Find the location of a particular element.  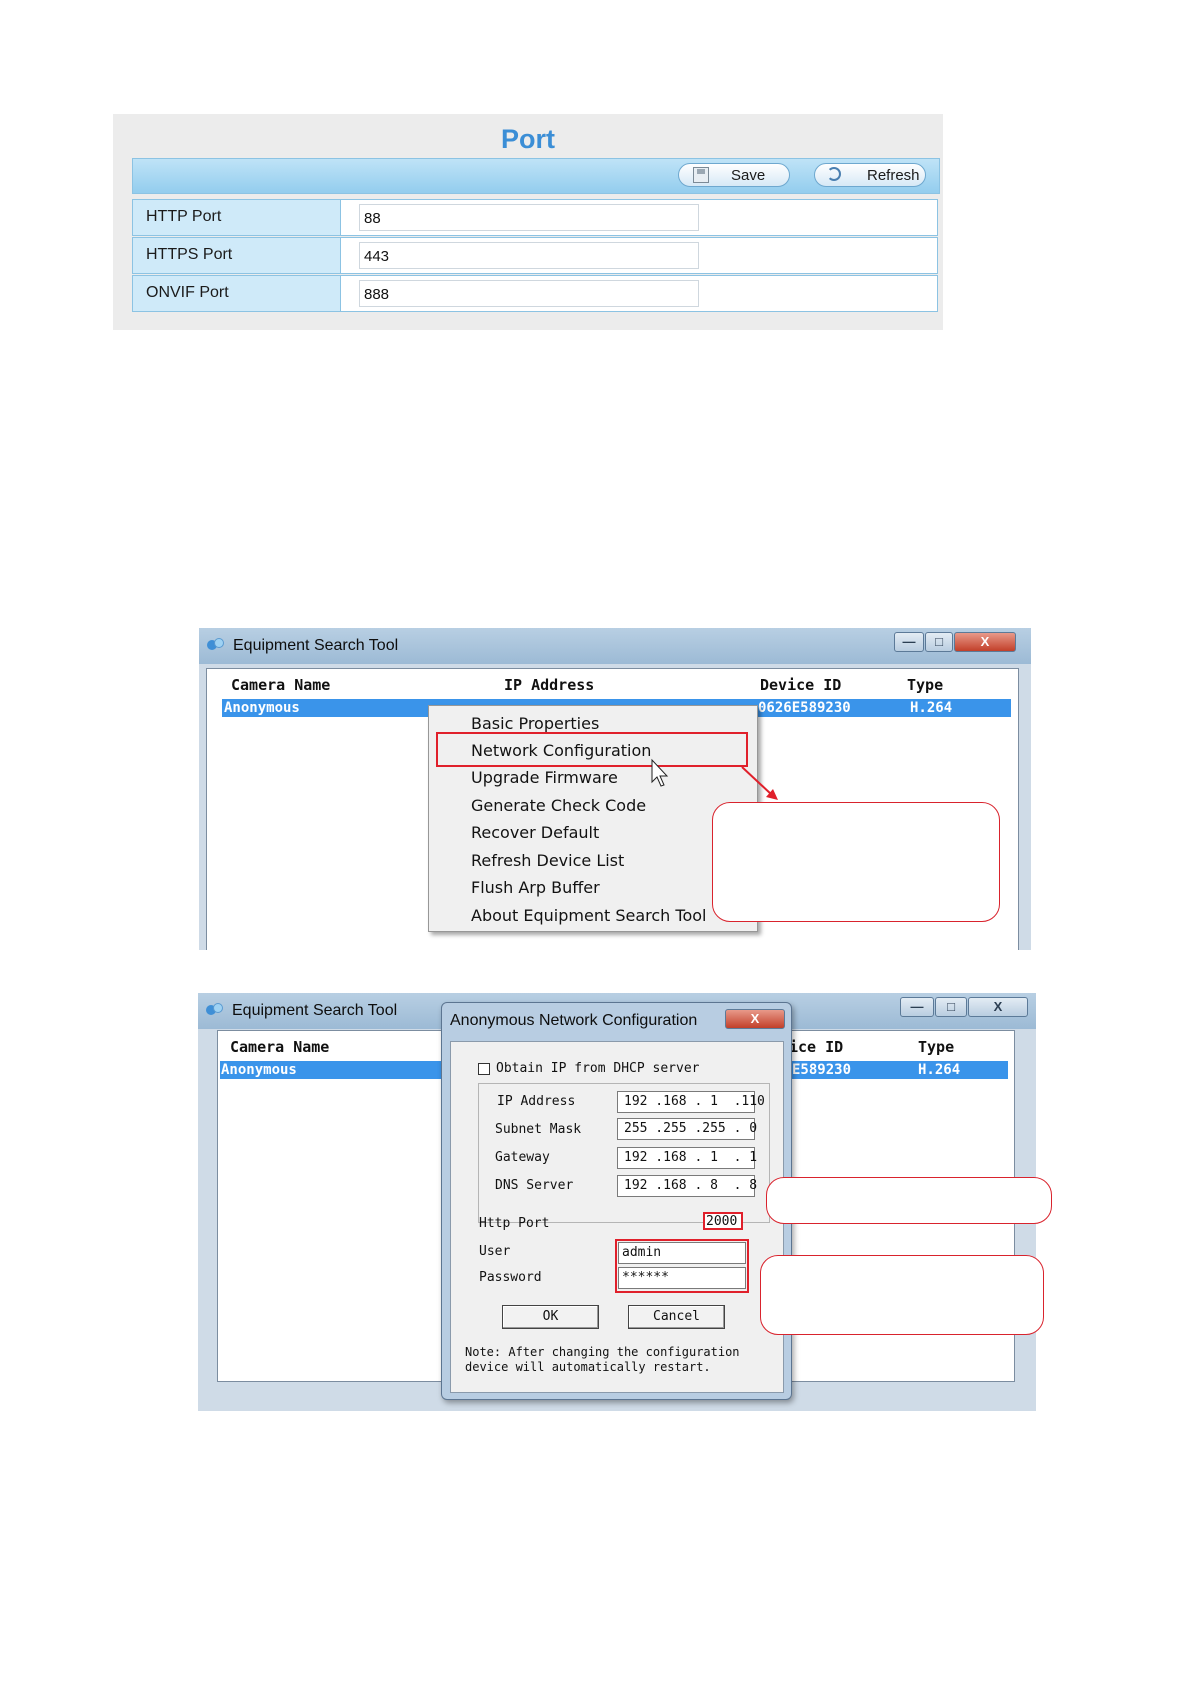

cursor-icon is located at coordinates (660, 772).